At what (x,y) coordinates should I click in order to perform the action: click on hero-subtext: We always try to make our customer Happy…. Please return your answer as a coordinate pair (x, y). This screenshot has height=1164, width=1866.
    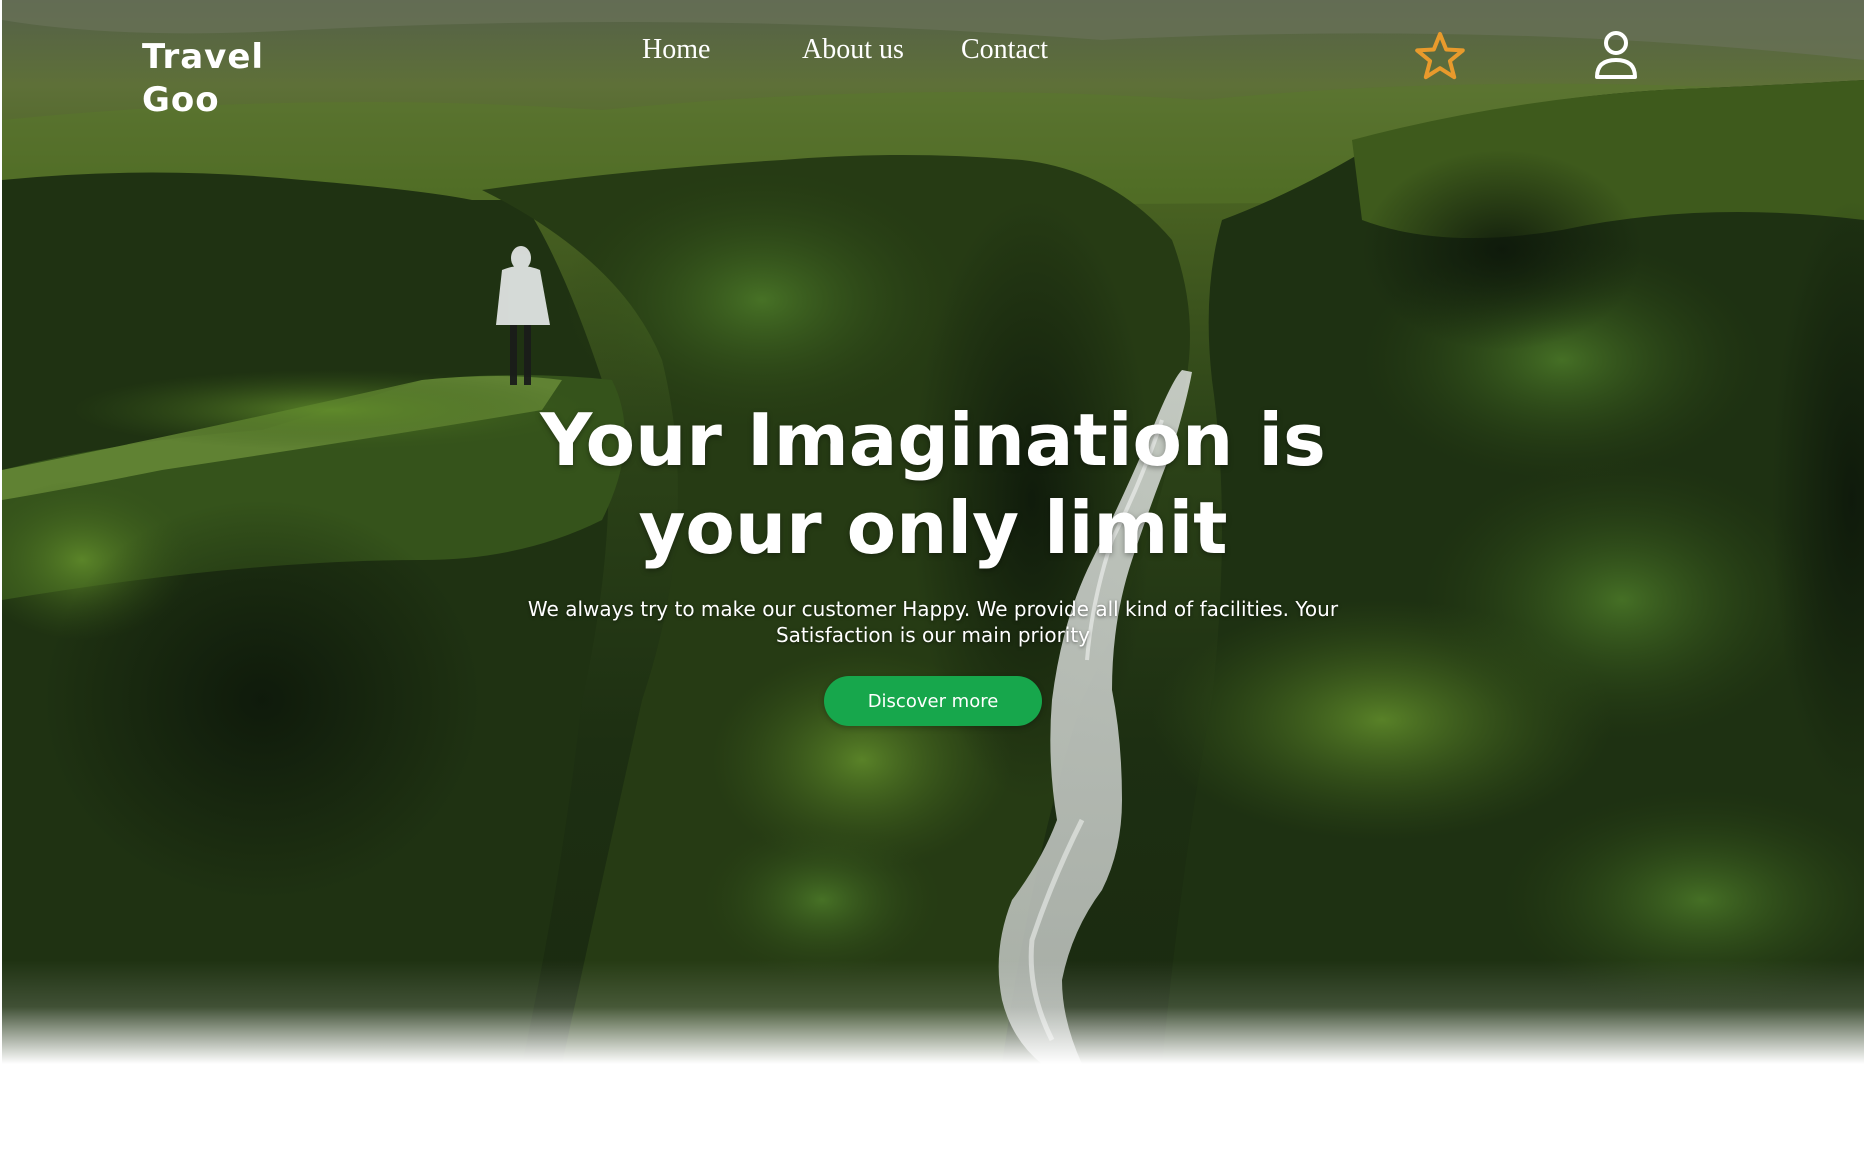
    Looking at the image, I should click on (933, 622).